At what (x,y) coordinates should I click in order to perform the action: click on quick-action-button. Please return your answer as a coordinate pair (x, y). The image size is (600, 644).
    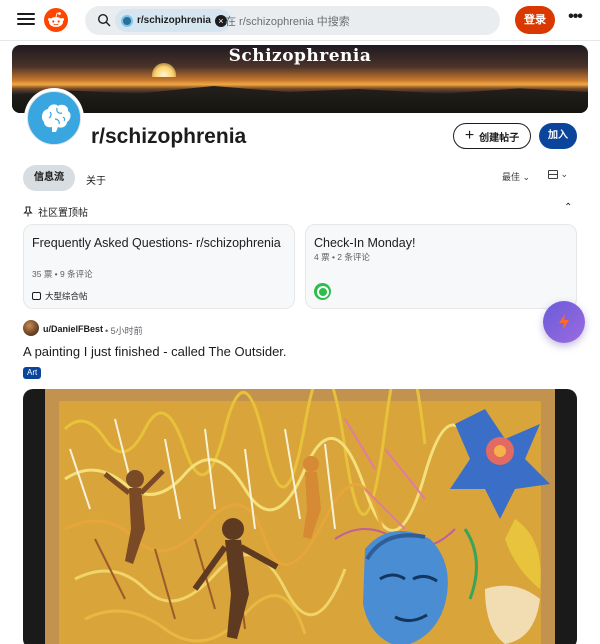
    Looking at the image, I should click on (564, 322).